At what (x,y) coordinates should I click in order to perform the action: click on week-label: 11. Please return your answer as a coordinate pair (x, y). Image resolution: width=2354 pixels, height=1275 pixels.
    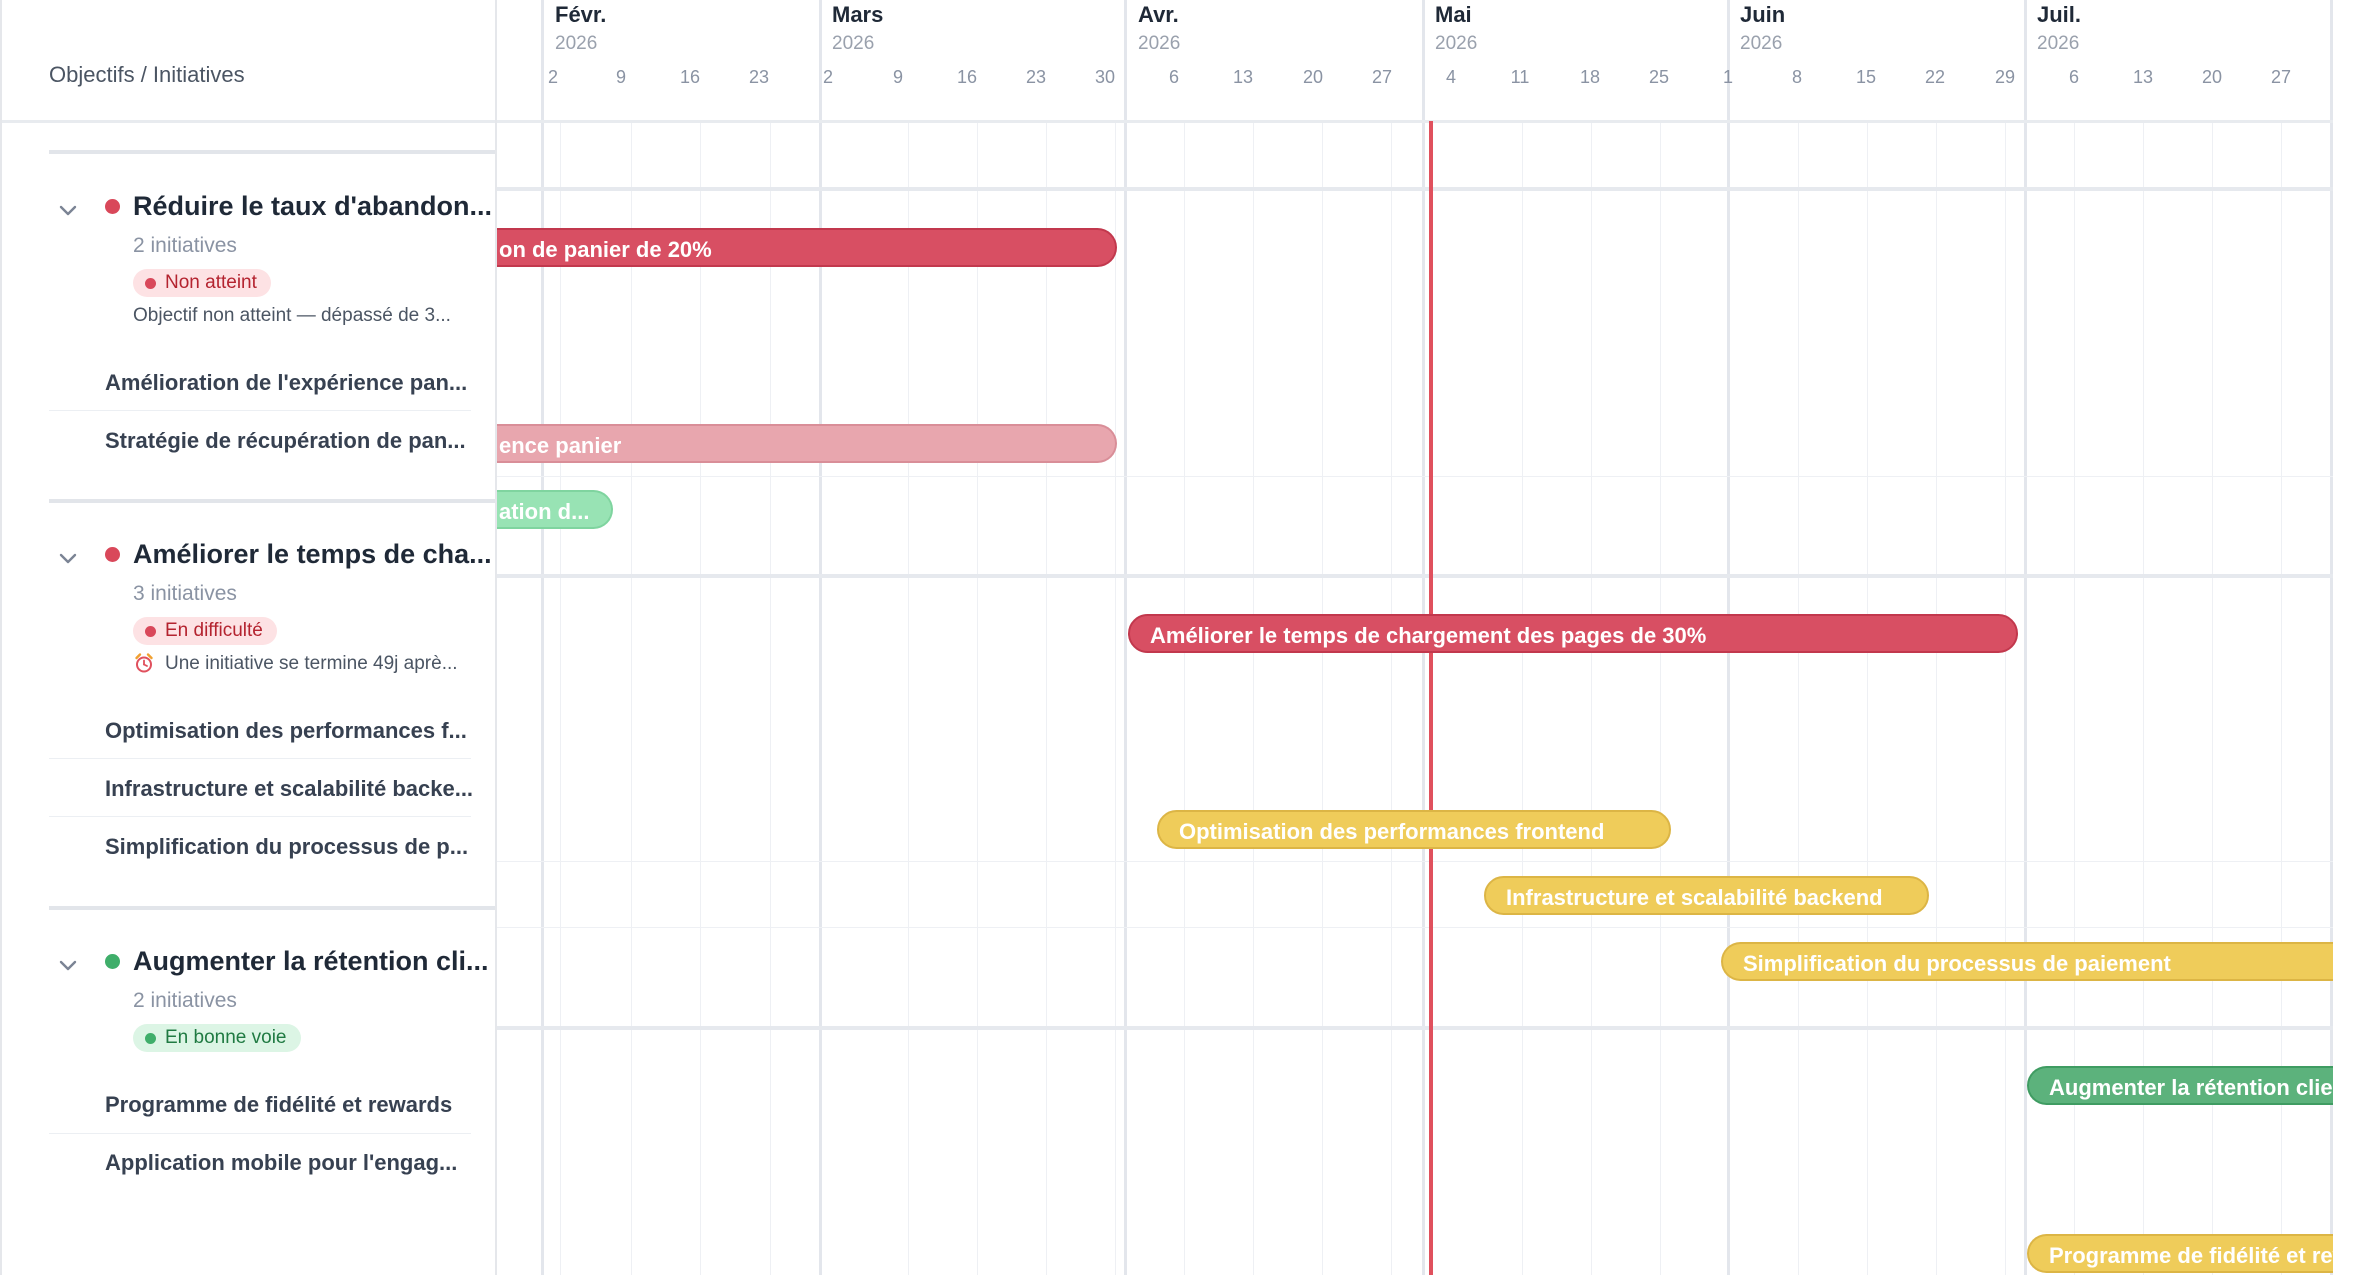
    Looking at the image, I should click on (1520, 77).